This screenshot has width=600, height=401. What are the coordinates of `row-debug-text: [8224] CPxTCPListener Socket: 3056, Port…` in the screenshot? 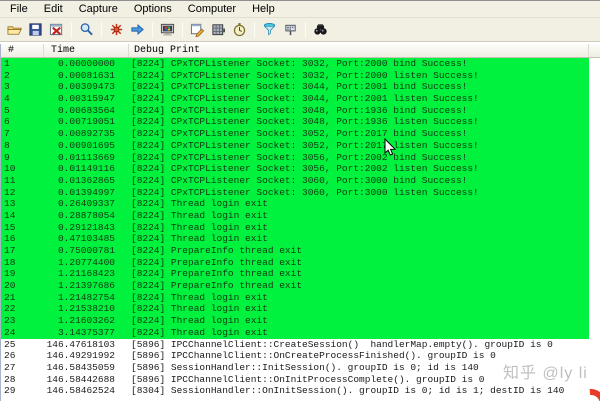 It's located at (299, 157).